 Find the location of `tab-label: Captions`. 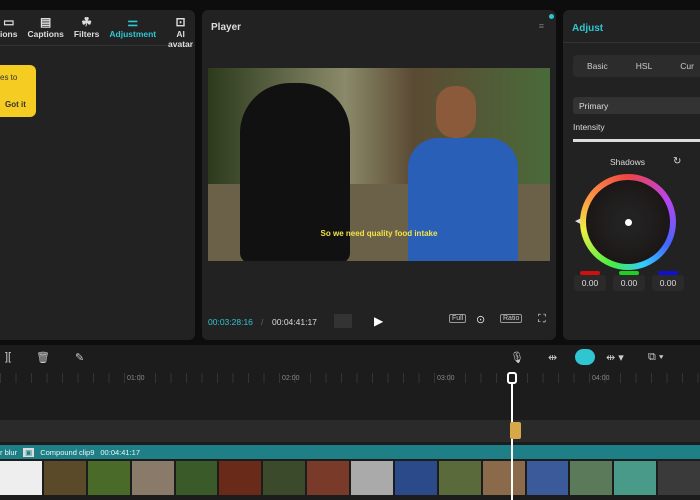

tab-label: Captions is located at coordinates (45, 34).